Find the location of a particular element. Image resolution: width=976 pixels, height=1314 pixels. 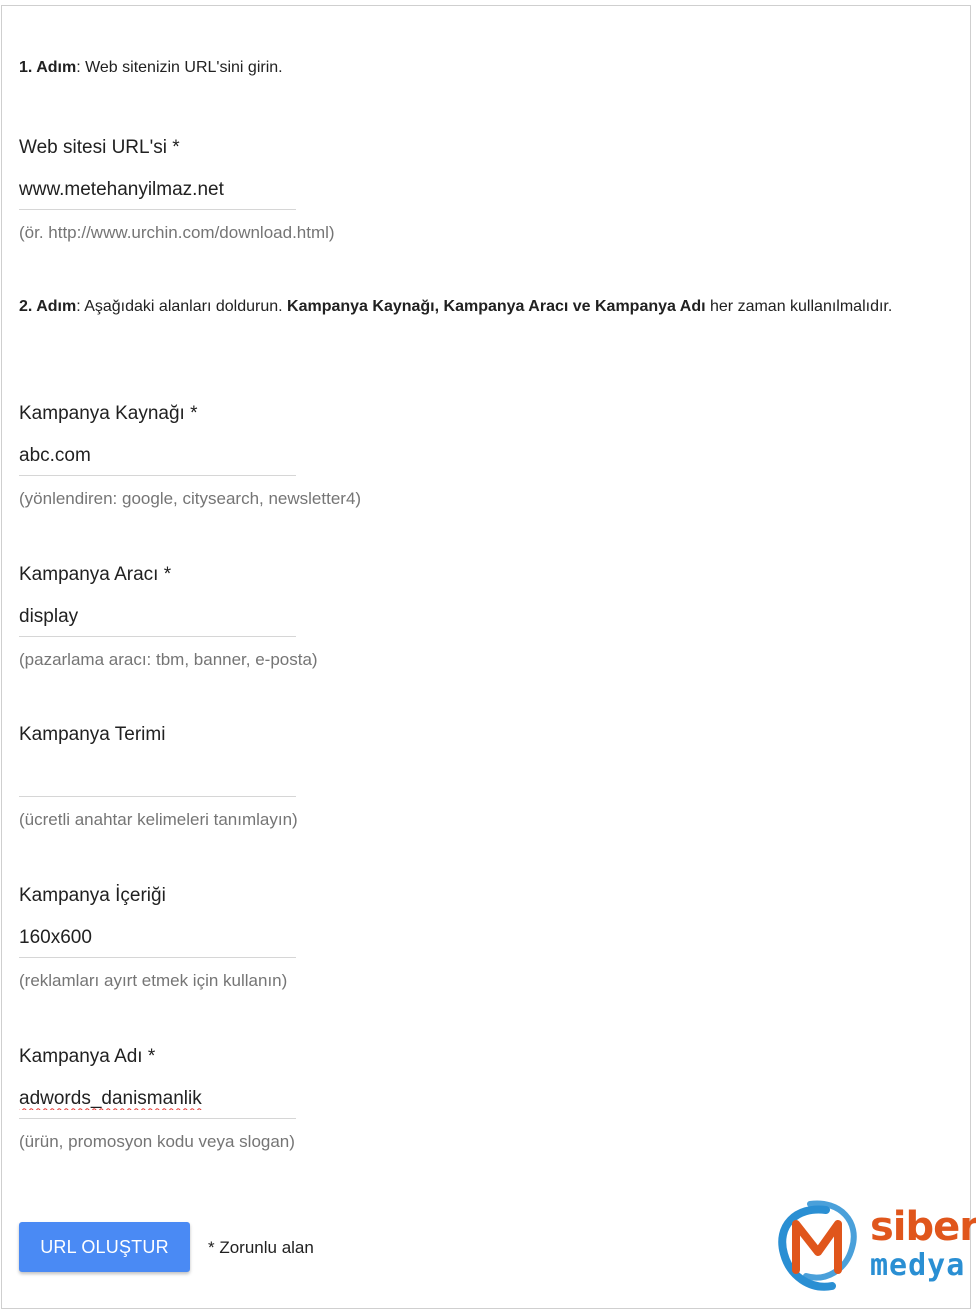

campaign-name-hint: (ürün, promosyon kodu veya slogan) is located at coordinates (157, 1141).